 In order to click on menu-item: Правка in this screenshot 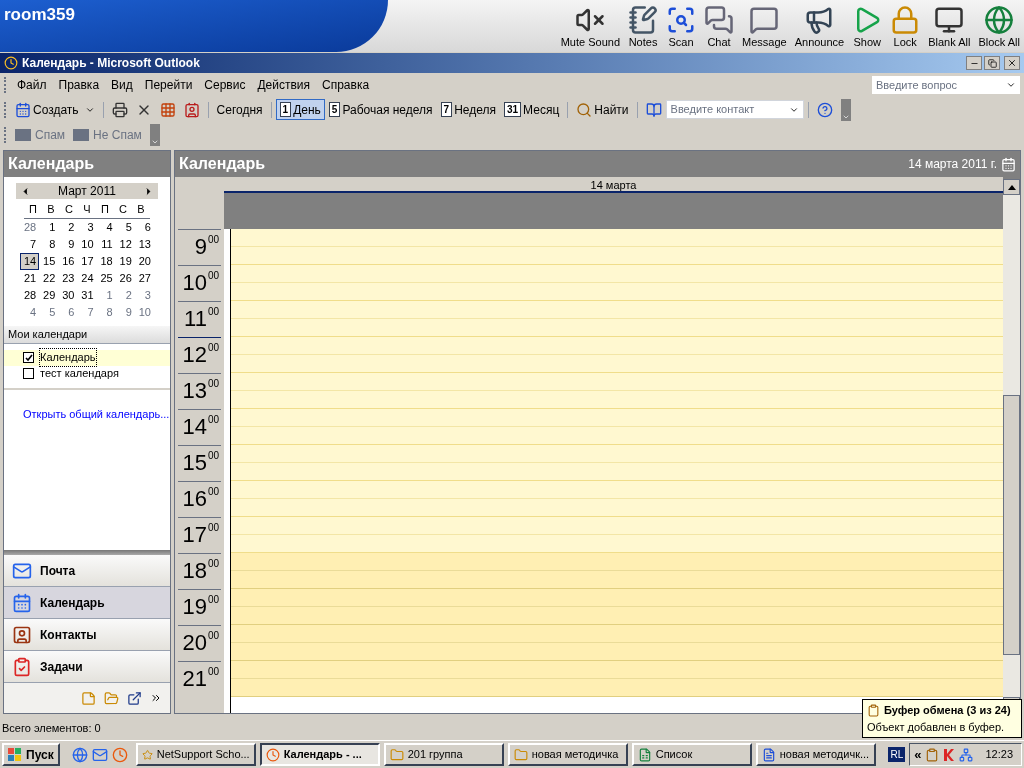, I will do `click(79, 85)`.